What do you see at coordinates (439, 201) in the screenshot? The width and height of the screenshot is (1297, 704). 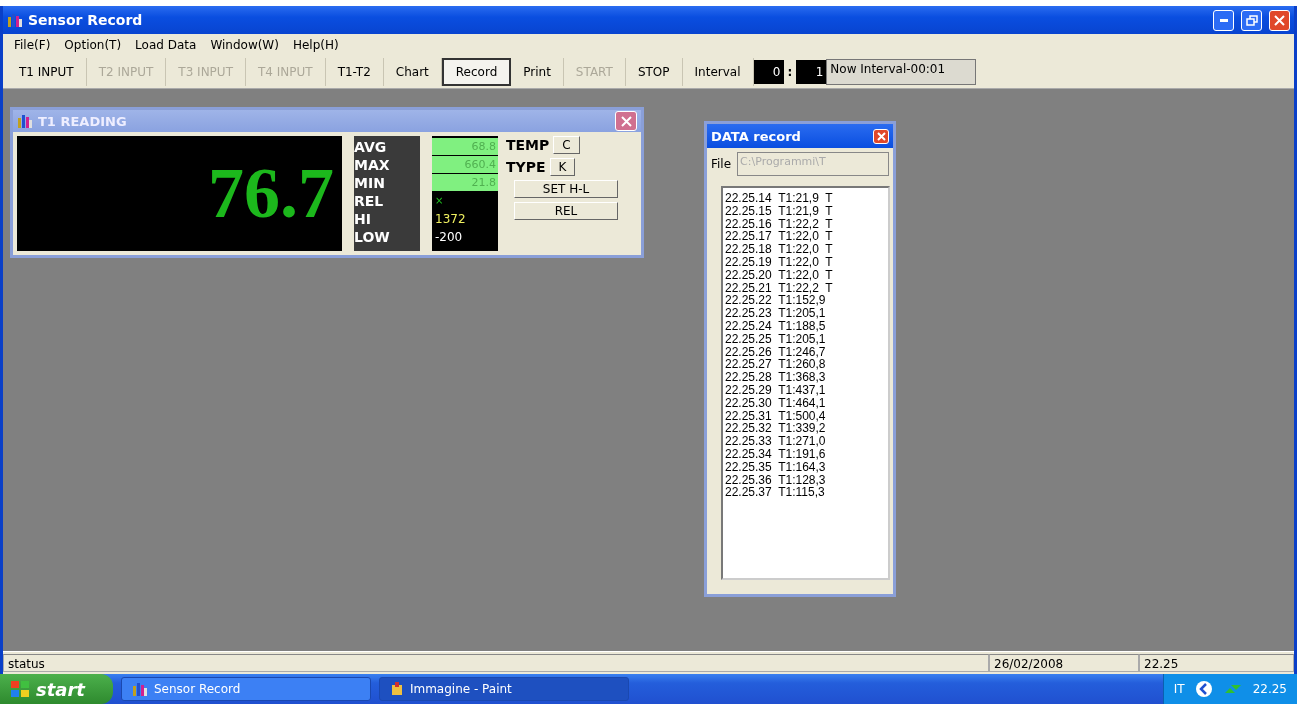 I see `stat-value: ×` at bounding box center [439, 201].